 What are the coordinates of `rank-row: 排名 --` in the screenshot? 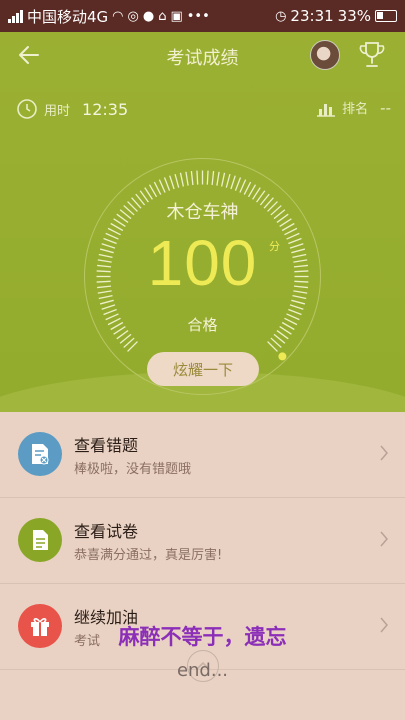 It's located at (353, 107).